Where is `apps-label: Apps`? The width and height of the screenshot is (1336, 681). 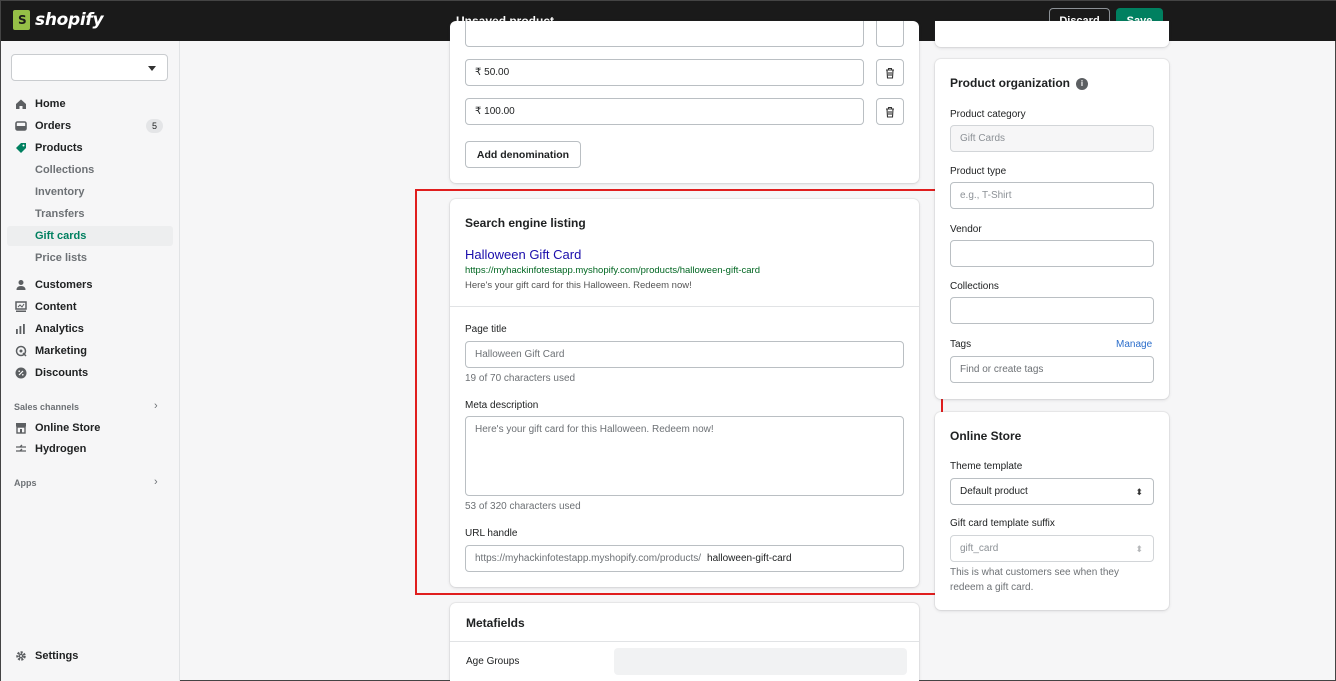 apps-label: Apps is located at coordinates (25, 483).